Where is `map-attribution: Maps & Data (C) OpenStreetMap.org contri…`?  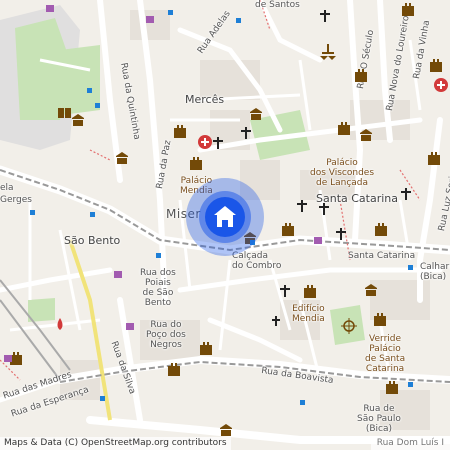 map-attribution: Maps & Data (C) OpenStreetMap.org contri… is located at coordinates (115, 443).